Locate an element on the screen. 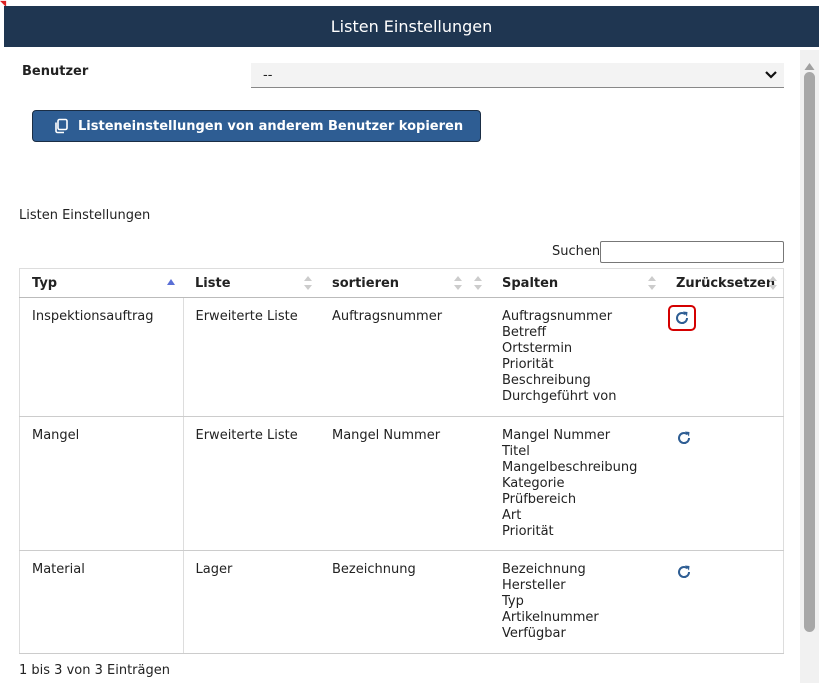 The width and height of the screenshot is (824, 683). search-input is located at coordinates (692, 252).